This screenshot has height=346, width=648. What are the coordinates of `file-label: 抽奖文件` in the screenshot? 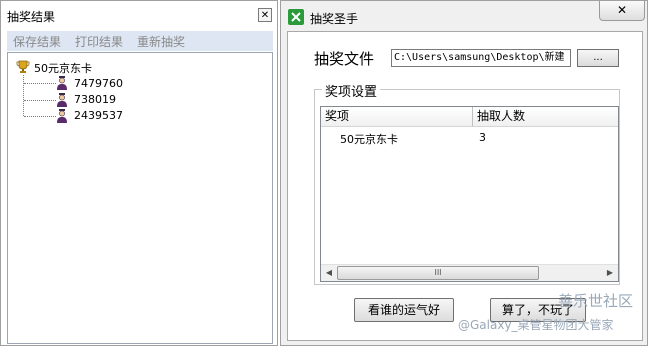 It's located at (344, 59).